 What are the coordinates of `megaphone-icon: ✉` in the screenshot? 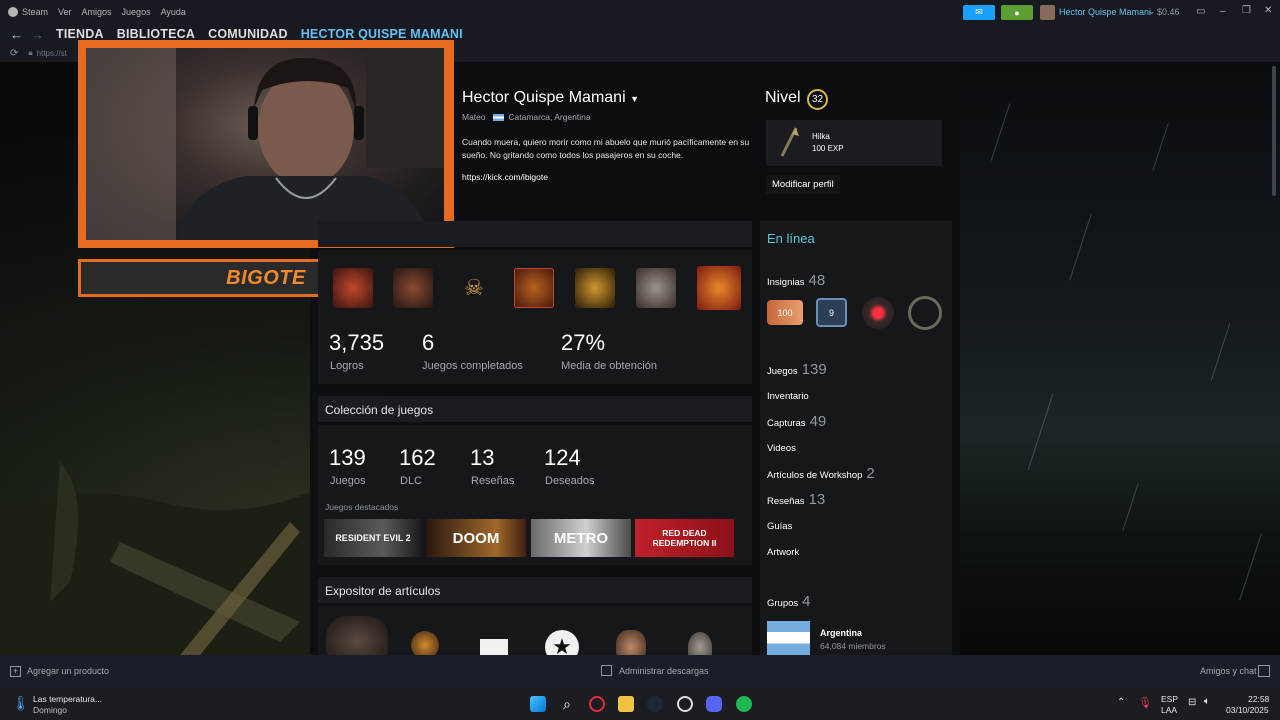 It's located at (979, 12).